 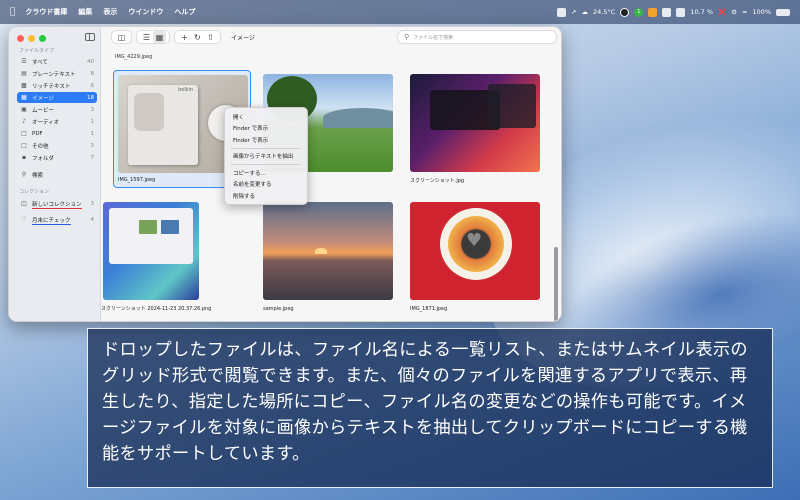 What do you see at coordinates (573, 12) in the screenshot?
I see `rocket-icon: ➚` at bounding box center [573, 12].